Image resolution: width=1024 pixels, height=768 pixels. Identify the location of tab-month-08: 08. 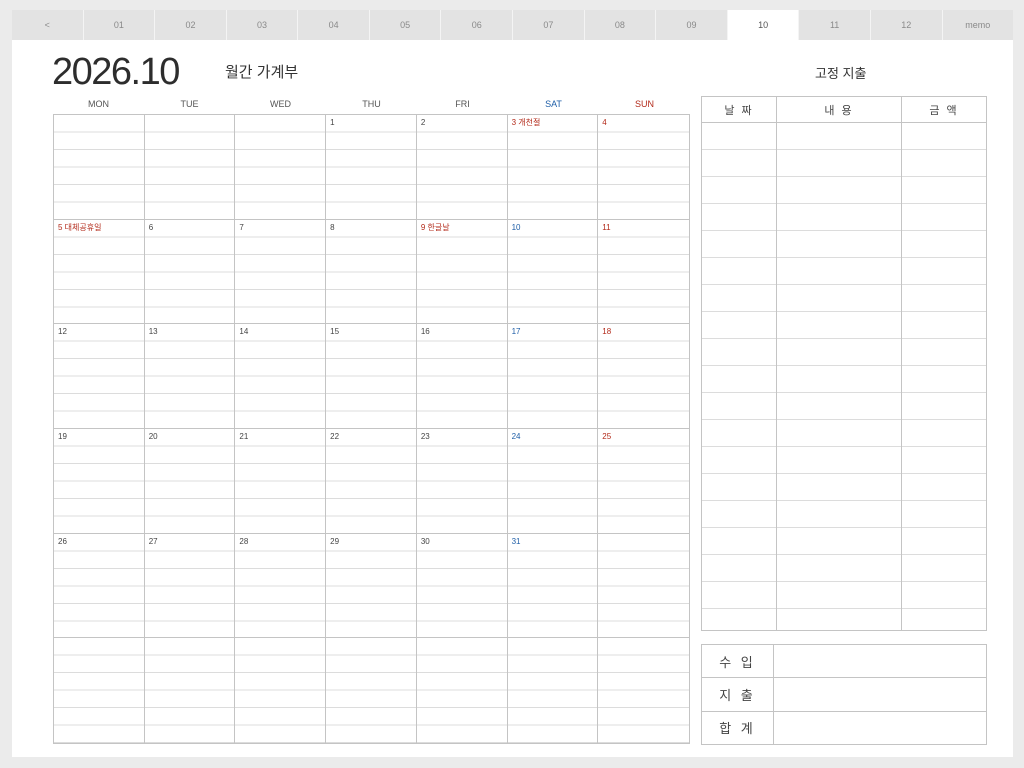
(620, 25).